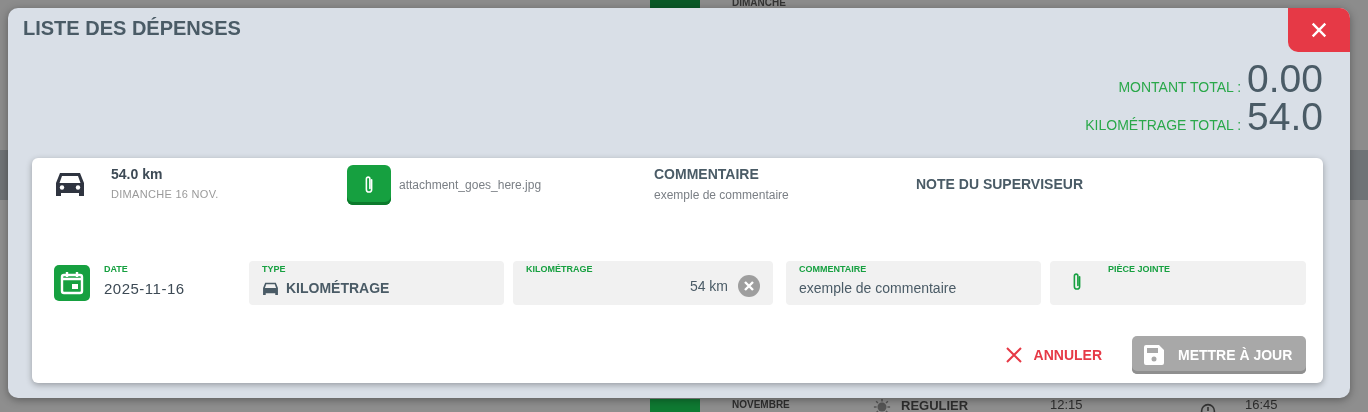 The width and height of the screenshot is (1368, 412). I want to click on backdrop-label: NOVEMBRE, so click(761, 404).